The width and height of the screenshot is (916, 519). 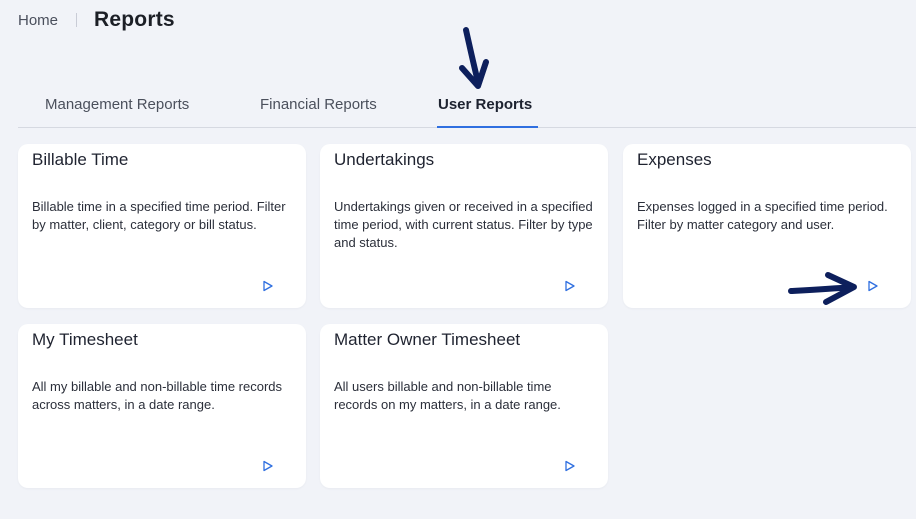 What do you see at coordinates (318, 110) in the screenshot?
I see `tab-financial-reports: Financial Reports` at bounding box center [318, 110].